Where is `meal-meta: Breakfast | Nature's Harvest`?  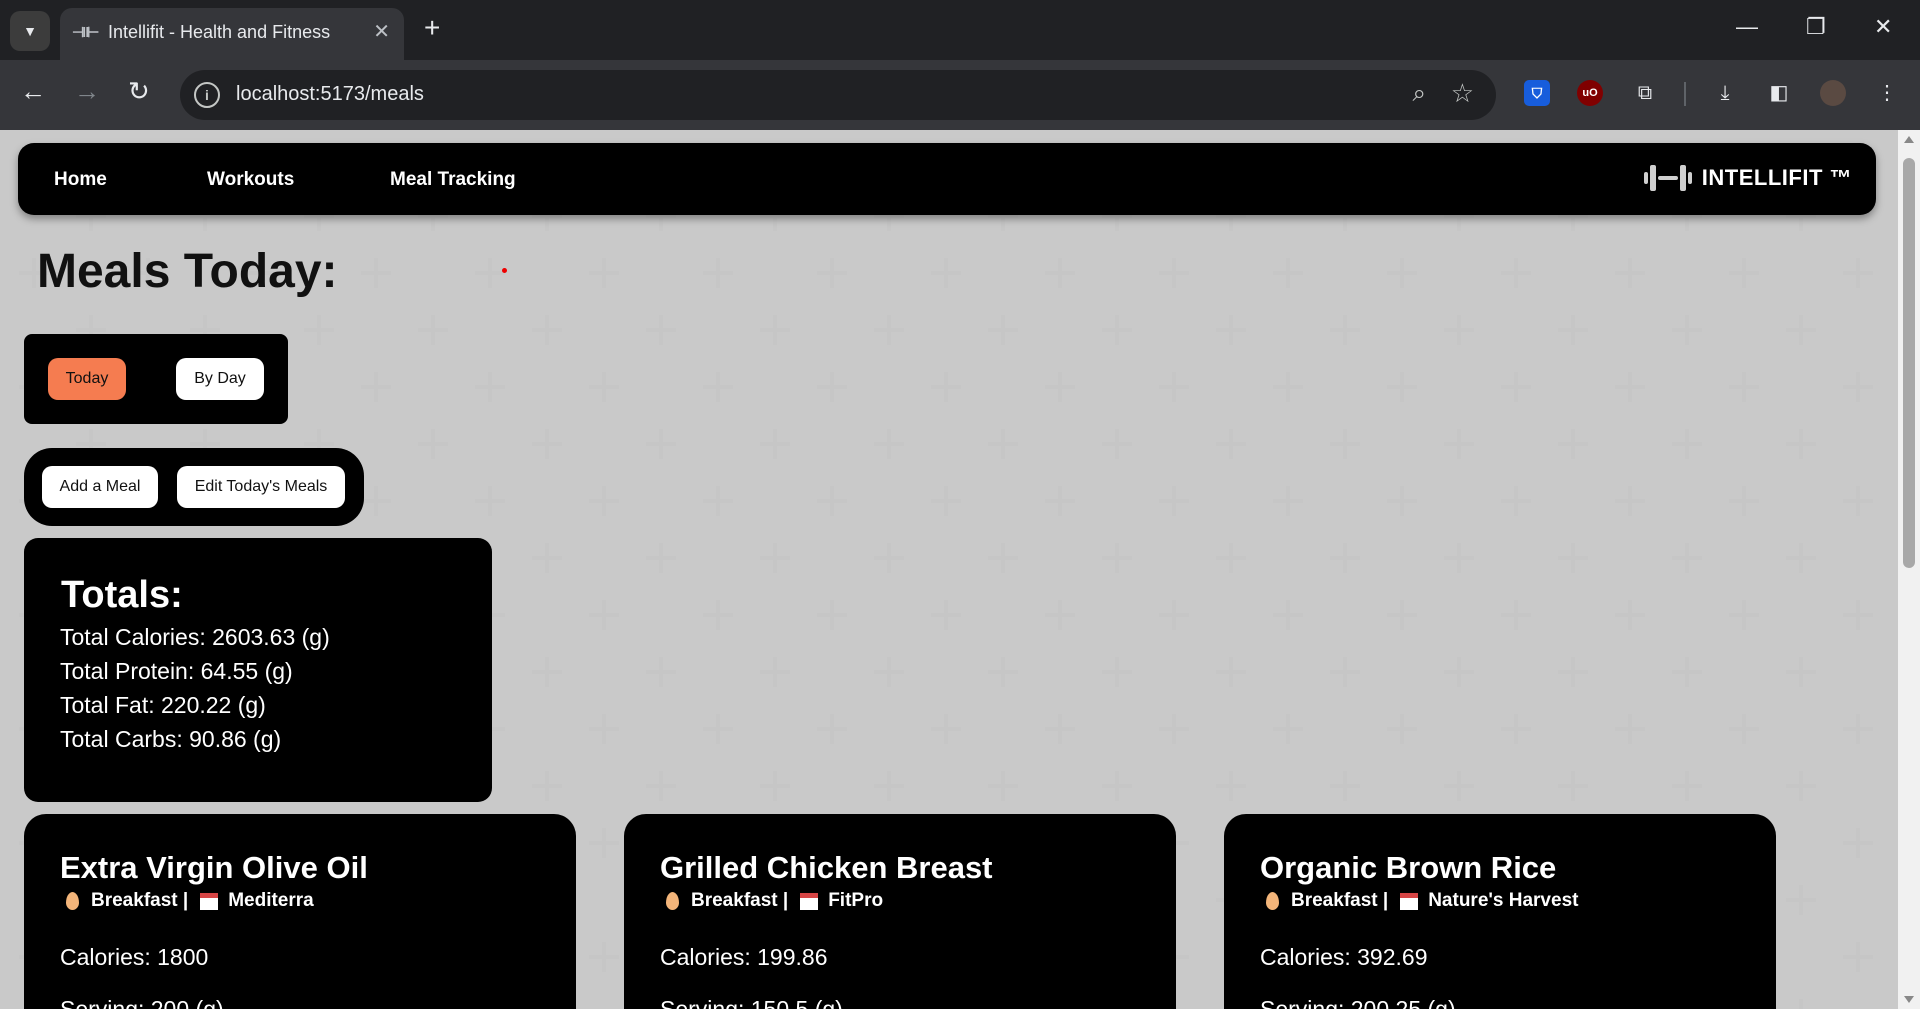
meal-meta: Breakfast | Nature's Harvest is located at coordinates (1419, 901).